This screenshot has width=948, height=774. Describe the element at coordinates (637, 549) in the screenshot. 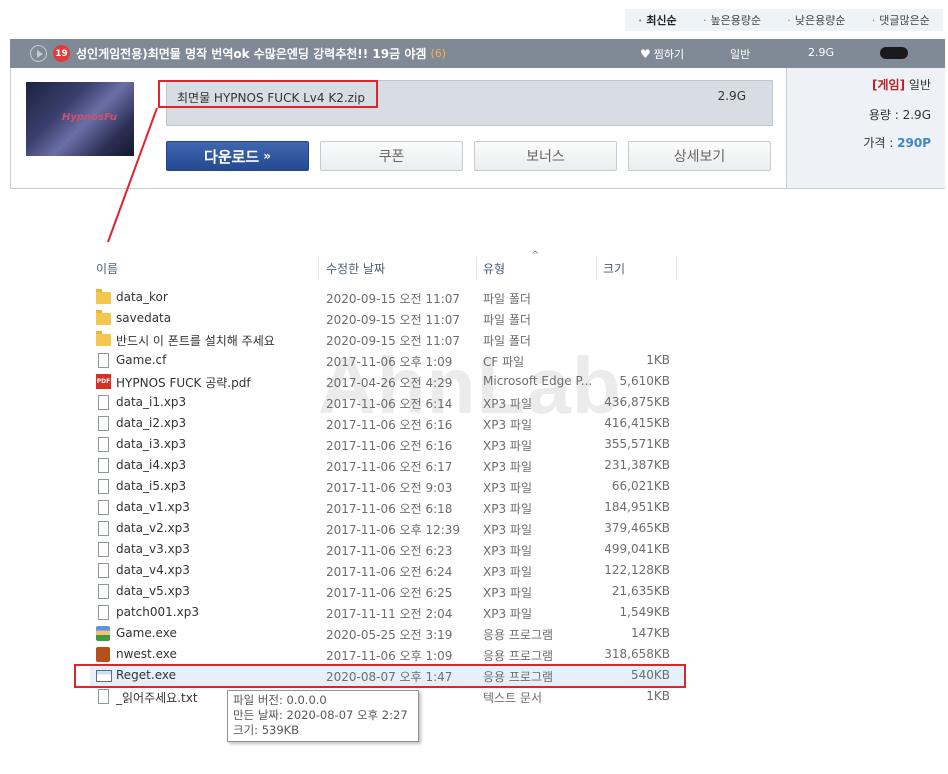

I see `file-row-size: 499,041KB` at that location.